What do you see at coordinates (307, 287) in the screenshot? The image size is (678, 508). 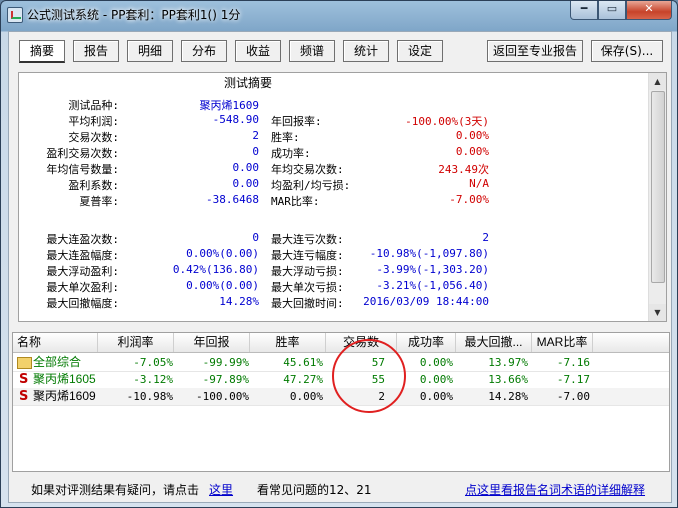 I see `summary-label: 最大单次亏损:` at bounding box center [307, 287].